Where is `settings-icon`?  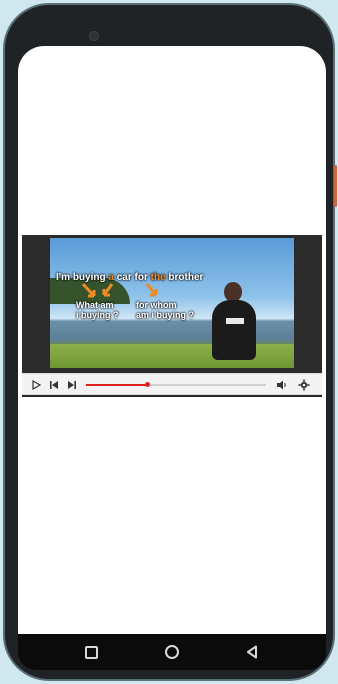
settings-icon is located at coordinates (304, 385).